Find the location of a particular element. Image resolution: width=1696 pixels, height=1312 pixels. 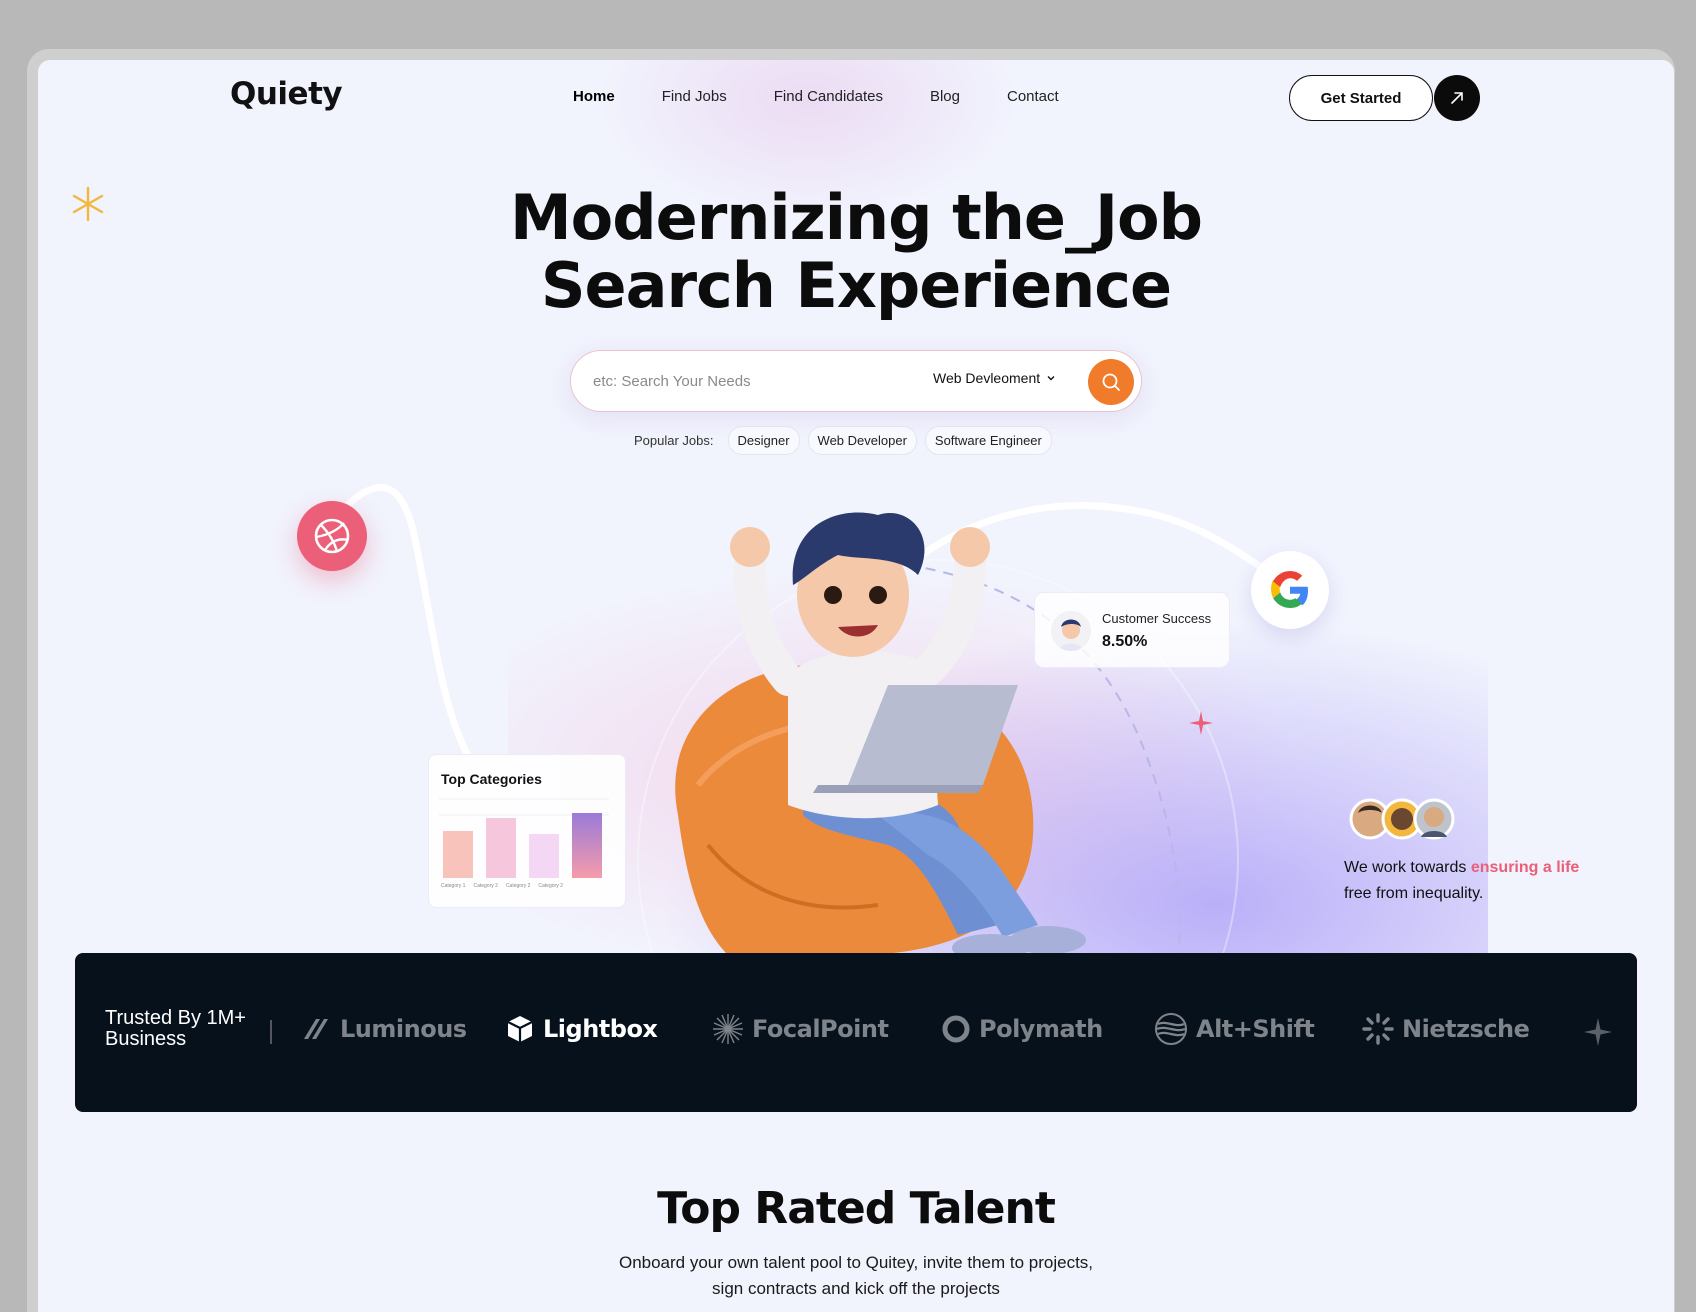

brand-alt-shift: Alt+Shift is located at coordinates (1234, 1029).